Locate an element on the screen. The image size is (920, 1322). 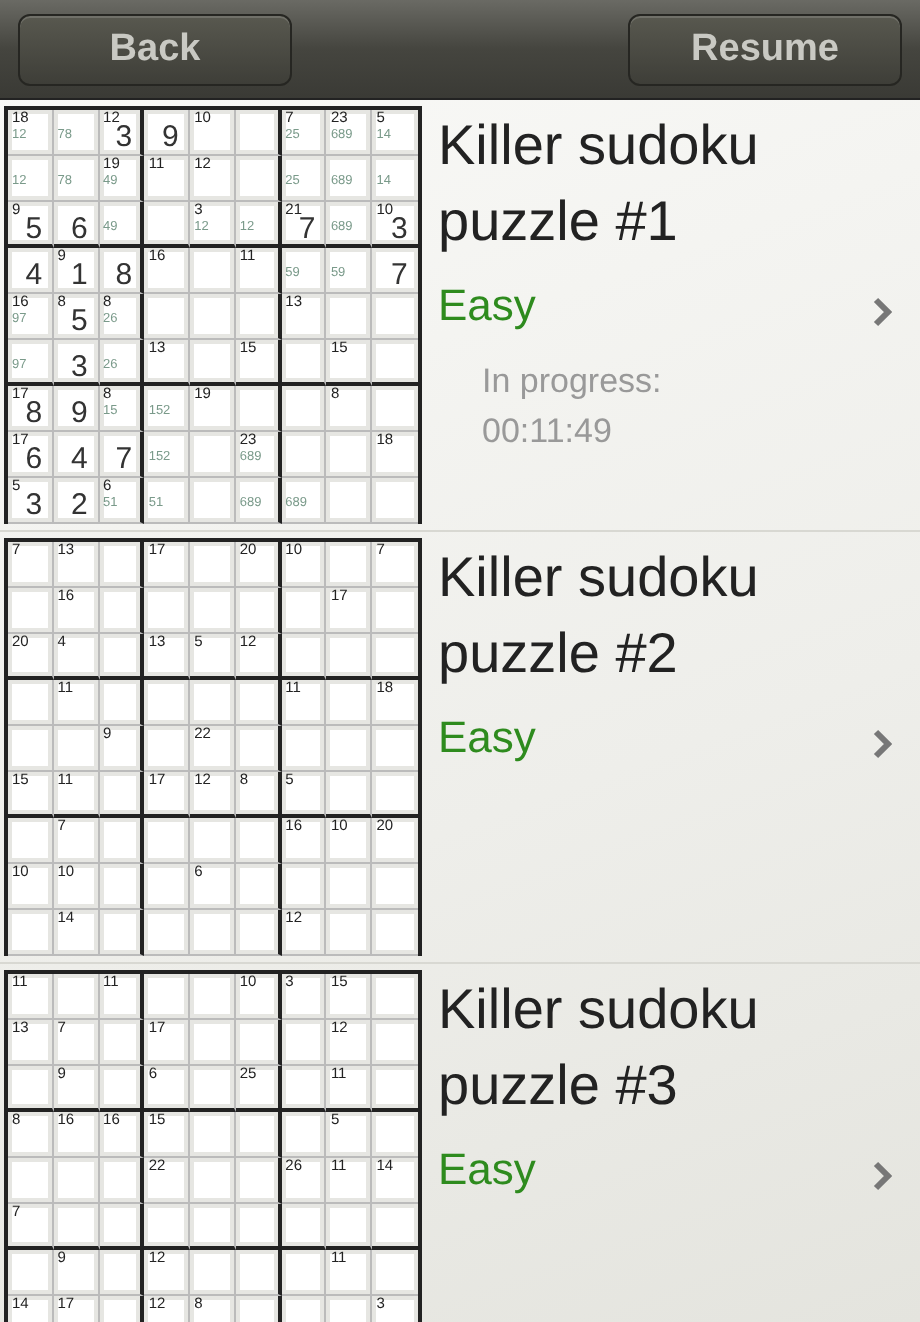
puzzle-title: Killer sudoku puzzle #3 is located at coordinates (628, 1048).